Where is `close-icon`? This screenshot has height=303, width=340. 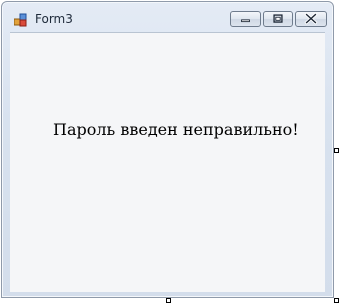
close-icon is located at coordinates (311, 18).